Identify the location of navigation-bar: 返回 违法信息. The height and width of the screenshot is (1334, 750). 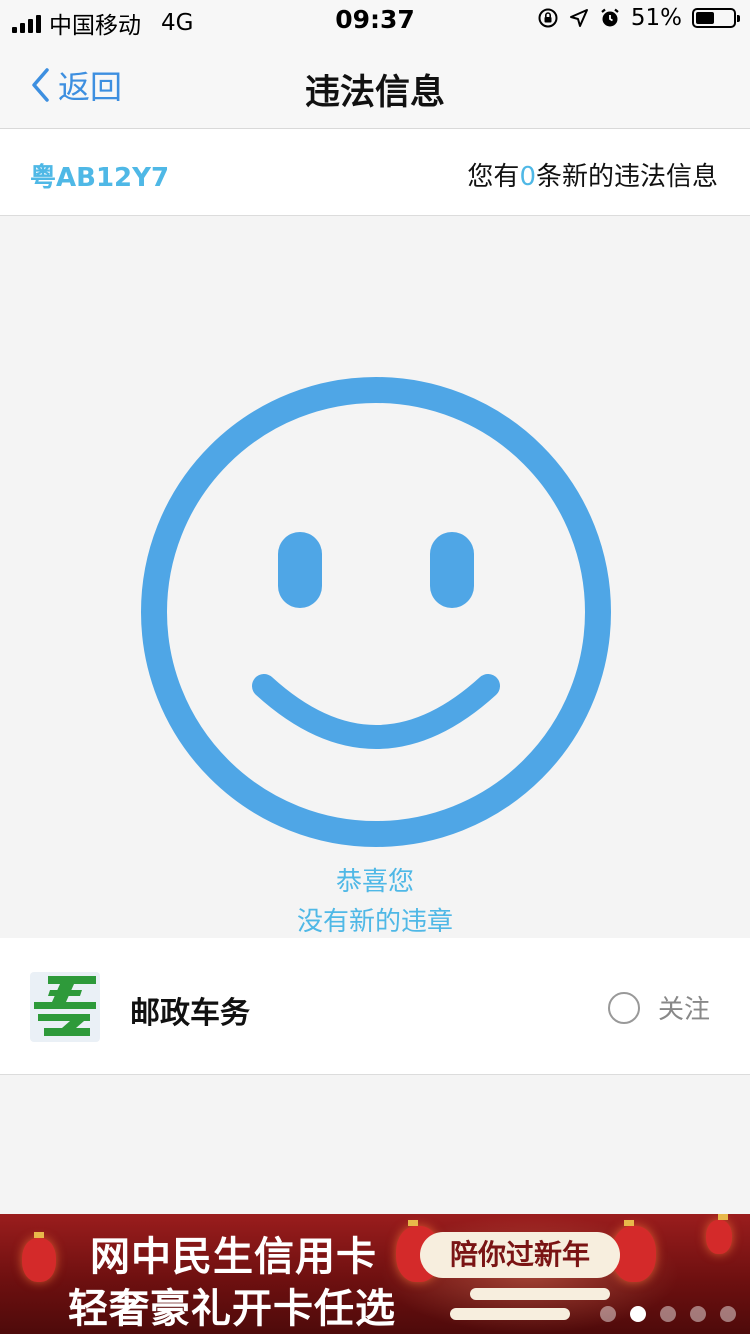
(375, 84).